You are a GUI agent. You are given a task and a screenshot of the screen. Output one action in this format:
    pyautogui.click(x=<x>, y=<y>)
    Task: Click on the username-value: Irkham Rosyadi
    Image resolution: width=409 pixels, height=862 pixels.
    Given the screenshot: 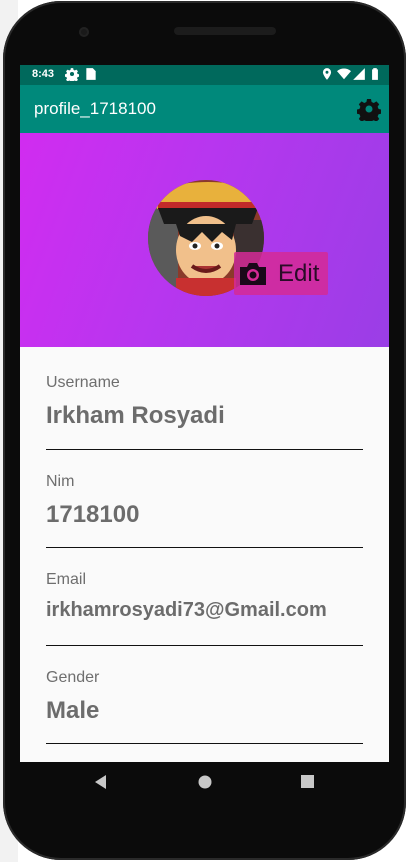 What is the action you would take?
    pyautogui.click(x=204, y=416)
    